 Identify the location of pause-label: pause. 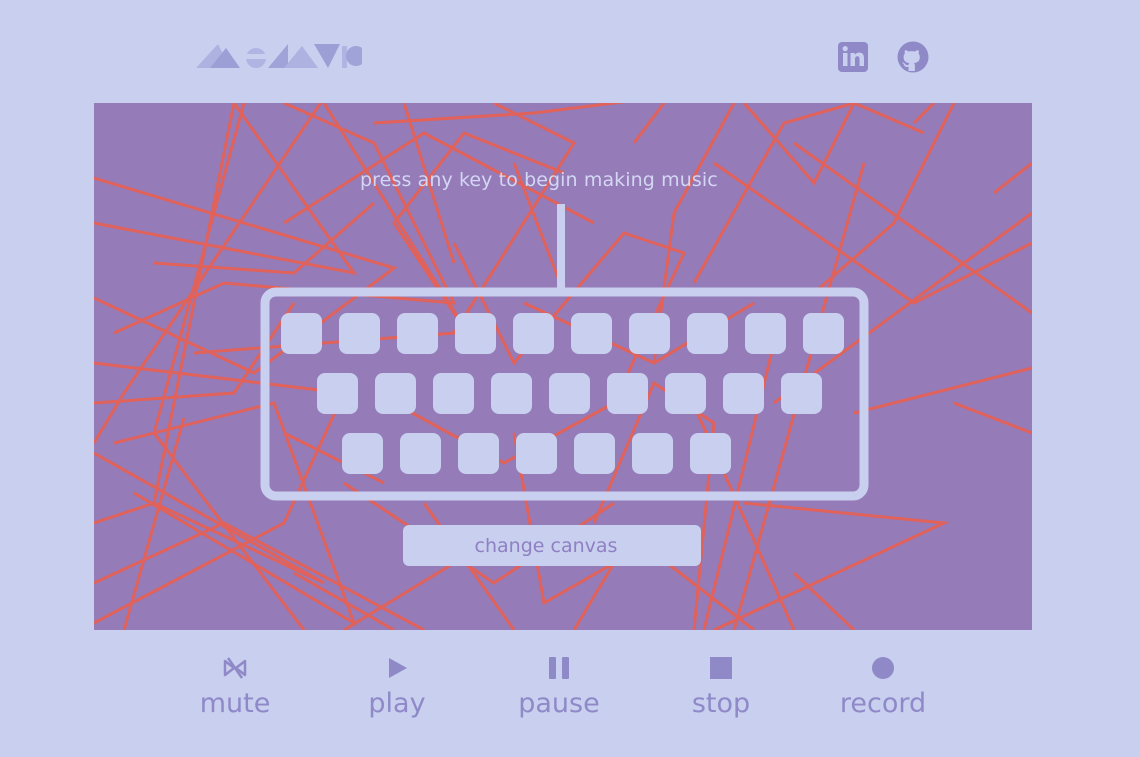
(559, 703).